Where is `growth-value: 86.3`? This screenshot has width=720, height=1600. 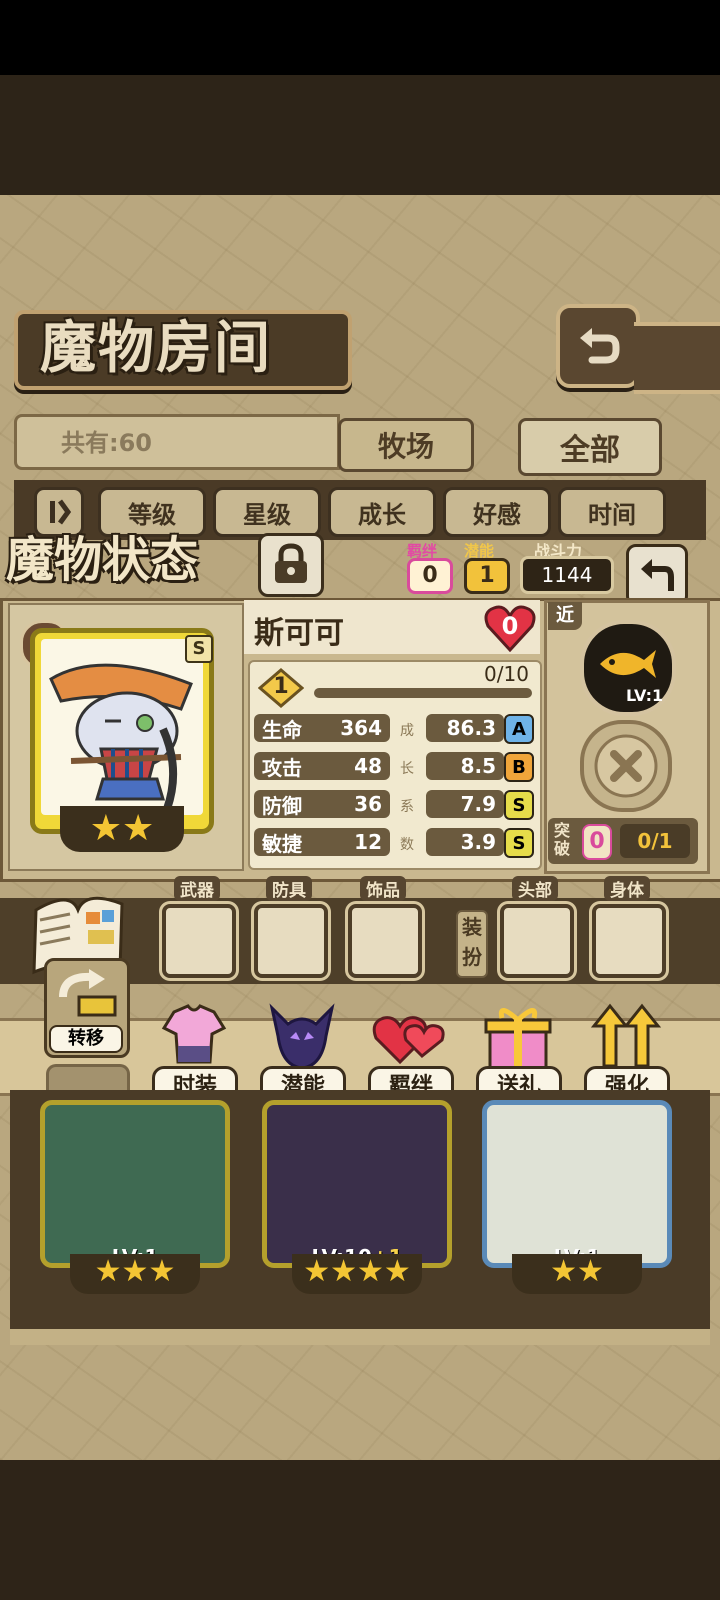 growth-value: 86.3 is located at coordinates (471, 728).